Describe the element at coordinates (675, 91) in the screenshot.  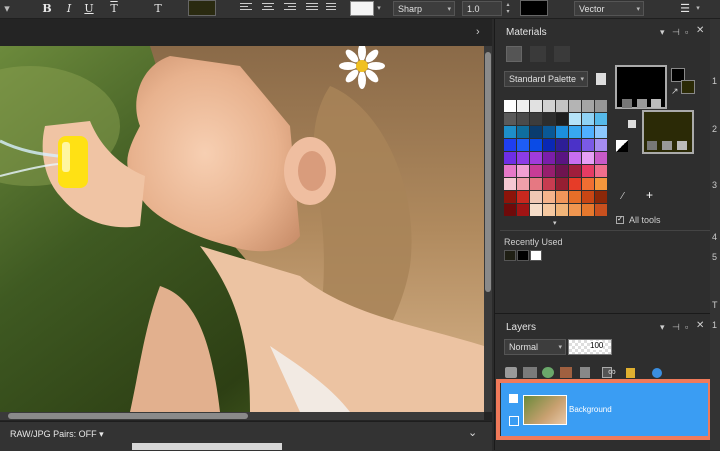
I see `swap-colors-icon: ↗` at that location.